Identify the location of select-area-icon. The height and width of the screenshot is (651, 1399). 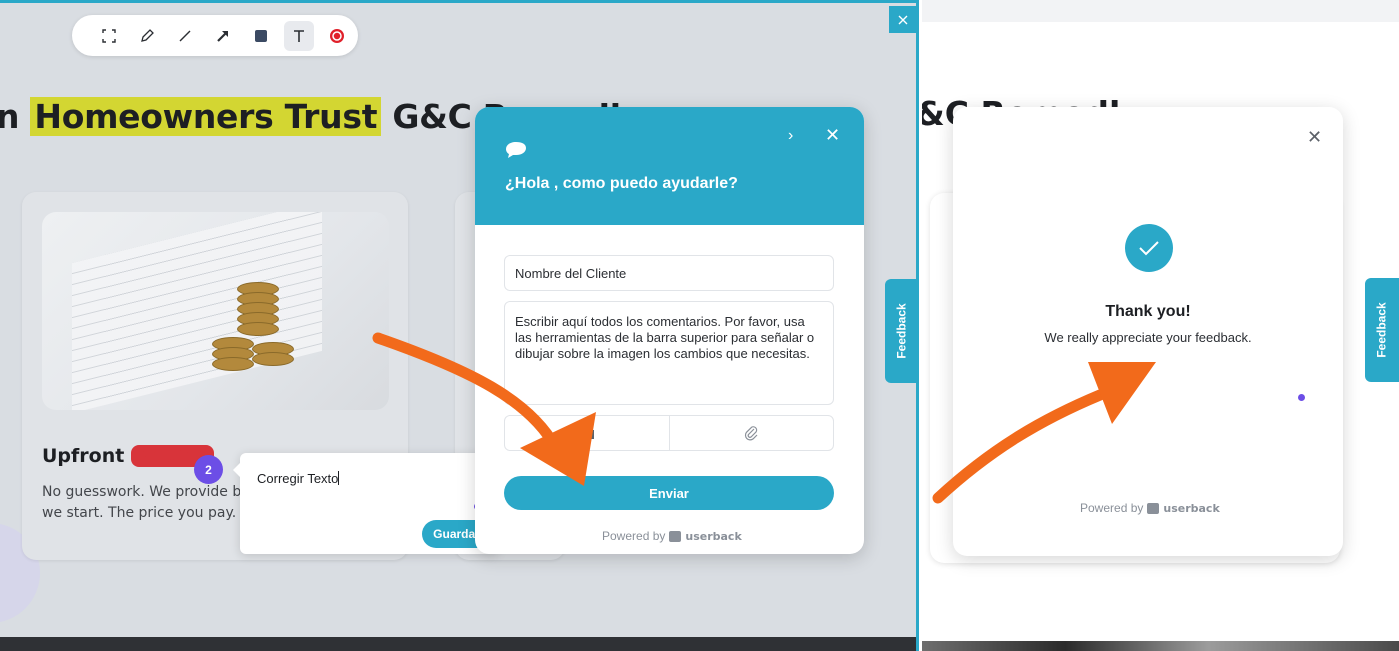
(109, 35).